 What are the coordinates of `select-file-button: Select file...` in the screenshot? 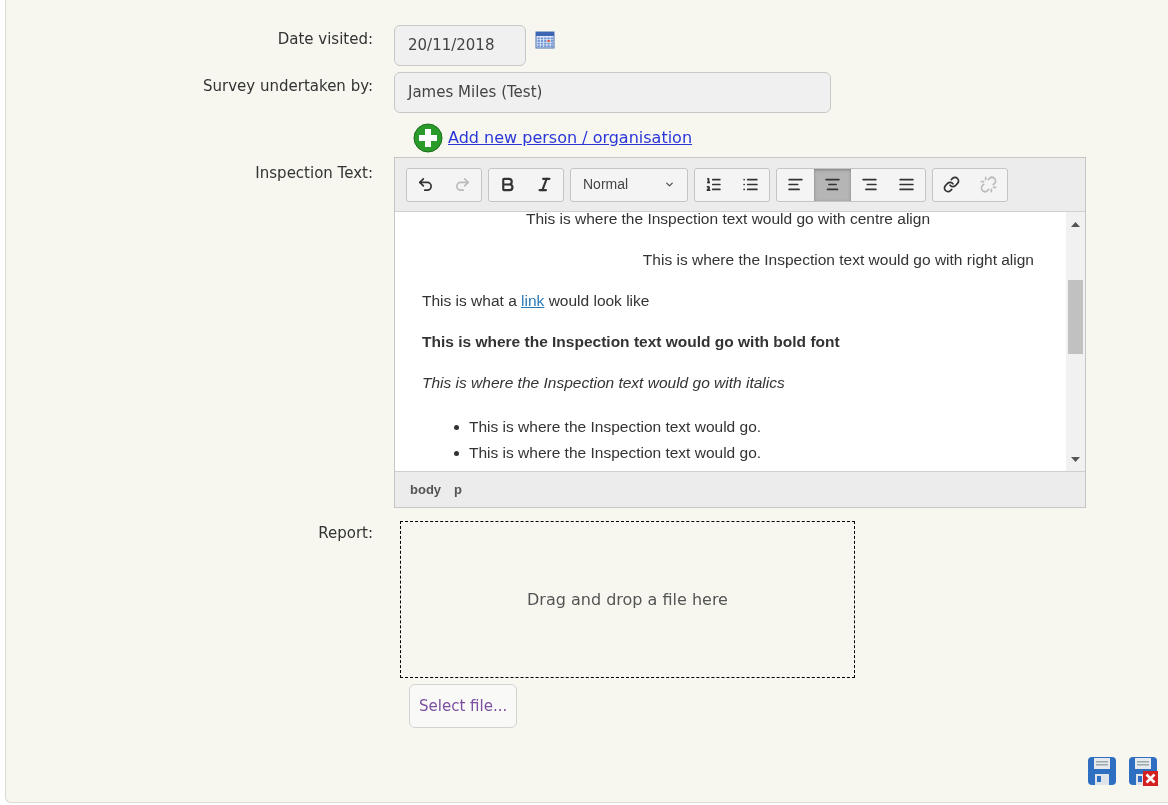 It's located at (463, 706).